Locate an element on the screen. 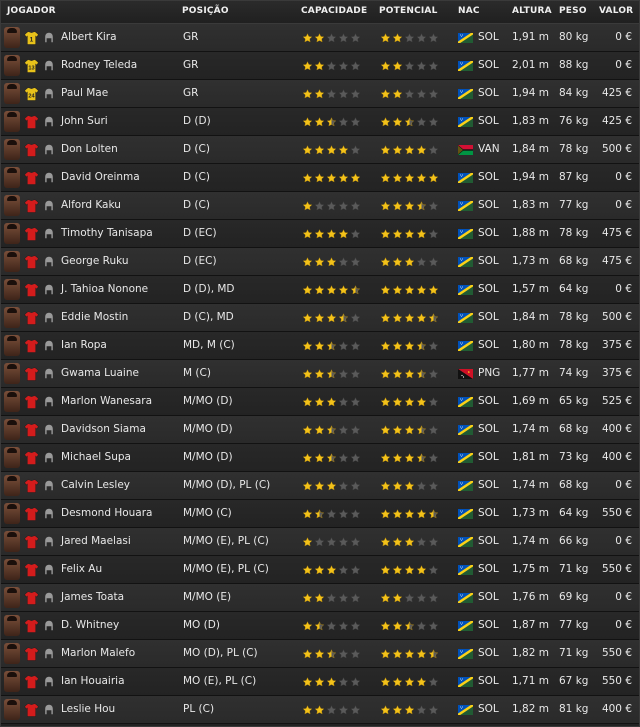  table-row: Gwama Luaine M (C) PNG 1,77 m 74 kg 375 € is located at coordinates (320, 374).